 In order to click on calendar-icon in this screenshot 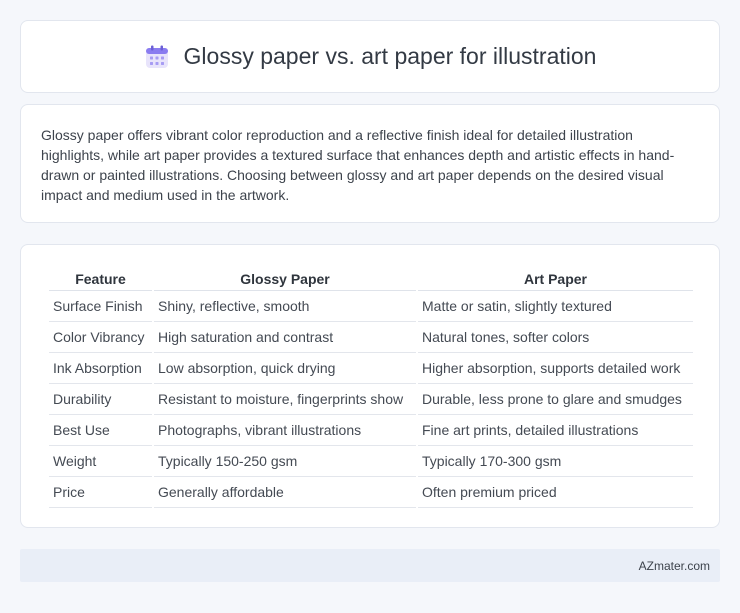, I will do `click(157, 57)`.